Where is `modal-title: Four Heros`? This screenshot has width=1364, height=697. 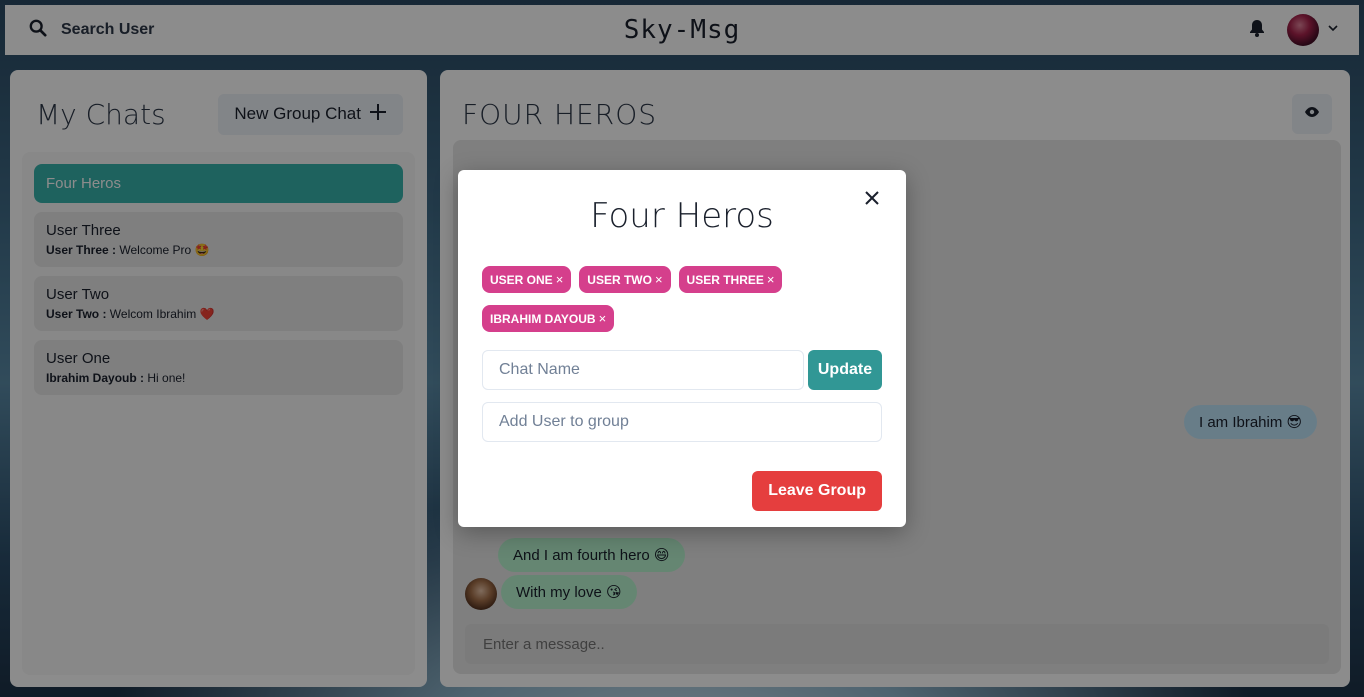 modal-title: Four Heros is located at coordinates (682, 216).